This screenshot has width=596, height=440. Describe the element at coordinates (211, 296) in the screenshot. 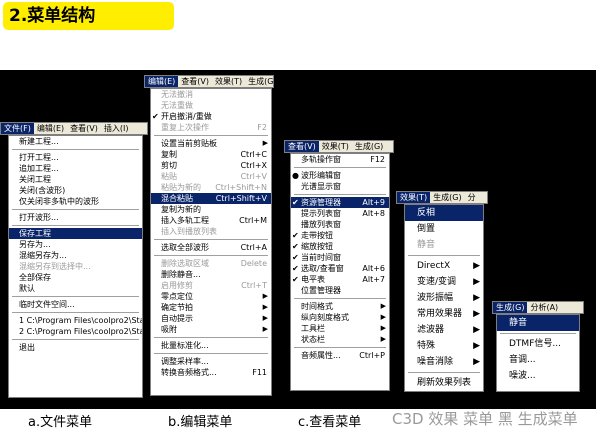

I see `menu-item: 零点定位 ▶` at that location.